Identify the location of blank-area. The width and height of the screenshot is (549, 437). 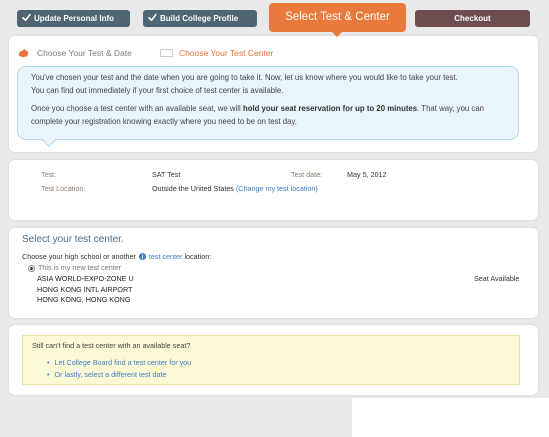
(450, 417).